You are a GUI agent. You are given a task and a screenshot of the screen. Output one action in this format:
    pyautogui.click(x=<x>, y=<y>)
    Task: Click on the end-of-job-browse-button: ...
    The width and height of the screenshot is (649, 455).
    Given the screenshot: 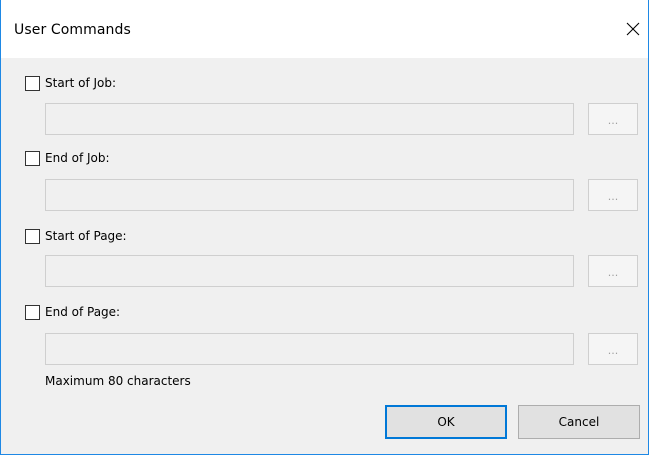 What is the action you would take?
    pyautogui.click(x=613, y=195)
    